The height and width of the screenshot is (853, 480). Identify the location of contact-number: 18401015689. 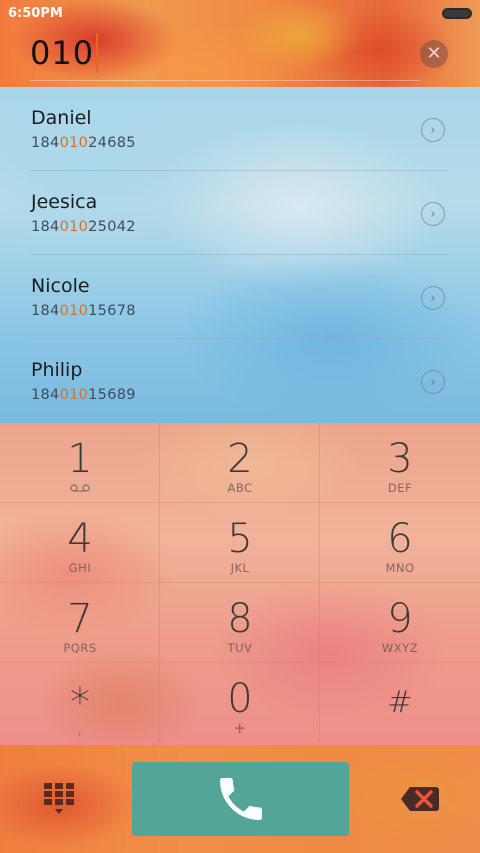
(83, 395).